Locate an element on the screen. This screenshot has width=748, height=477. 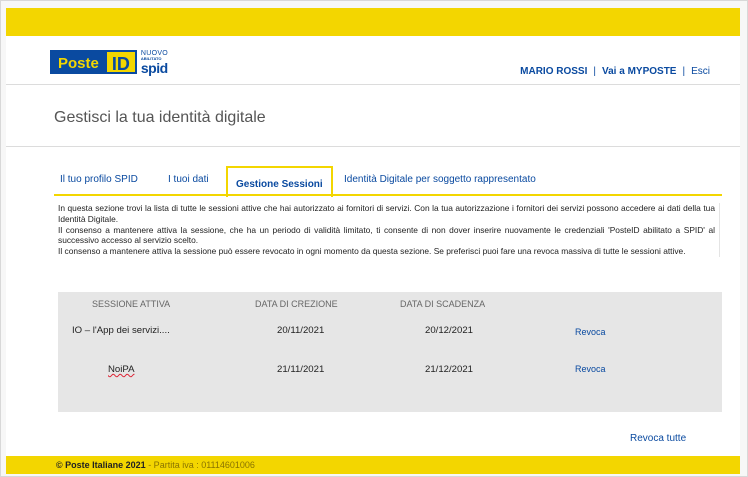
logo-id-text: ID is located at coordinates (121, 62).